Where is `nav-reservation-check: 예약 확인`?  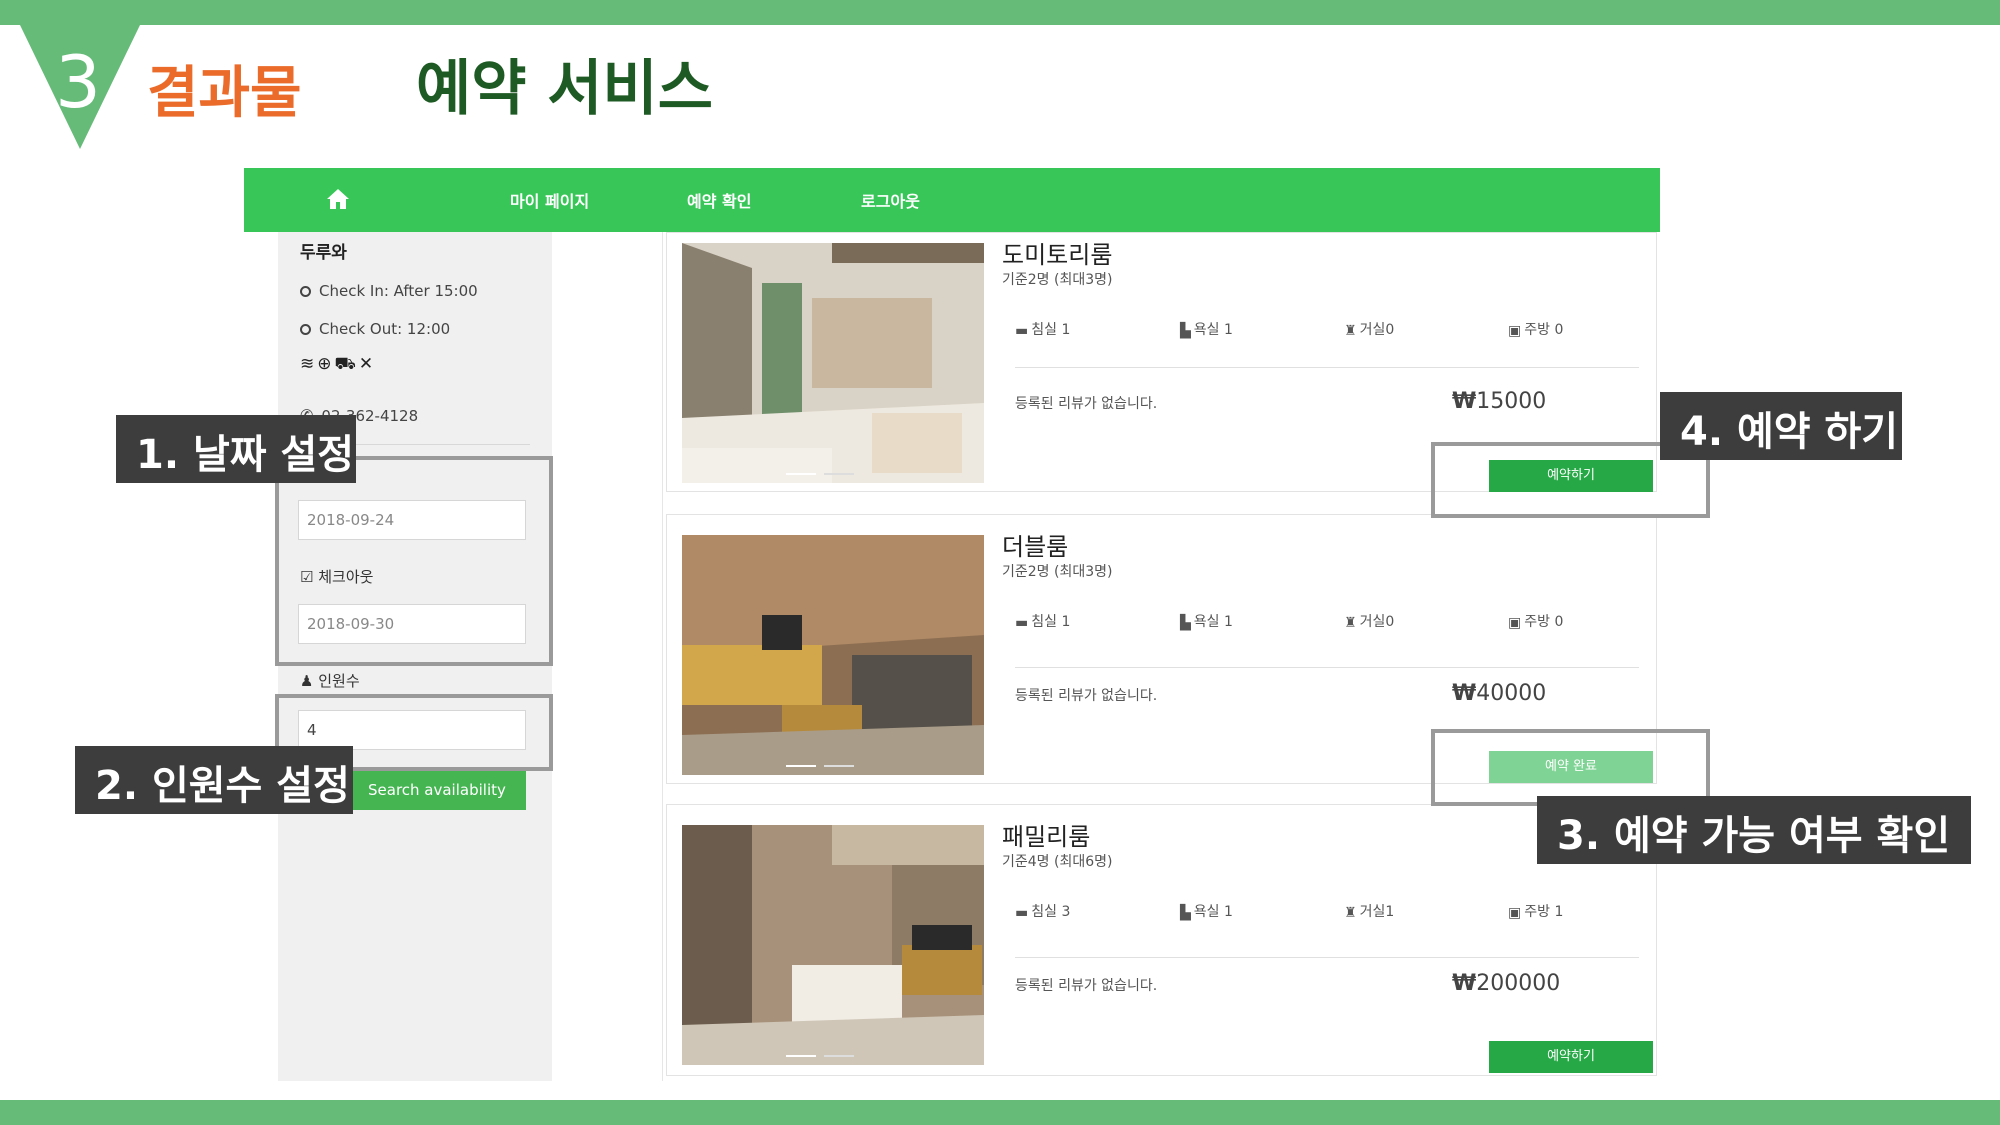 nav-reservation-check: 예약 확인 is located at coordinates (719, 200).